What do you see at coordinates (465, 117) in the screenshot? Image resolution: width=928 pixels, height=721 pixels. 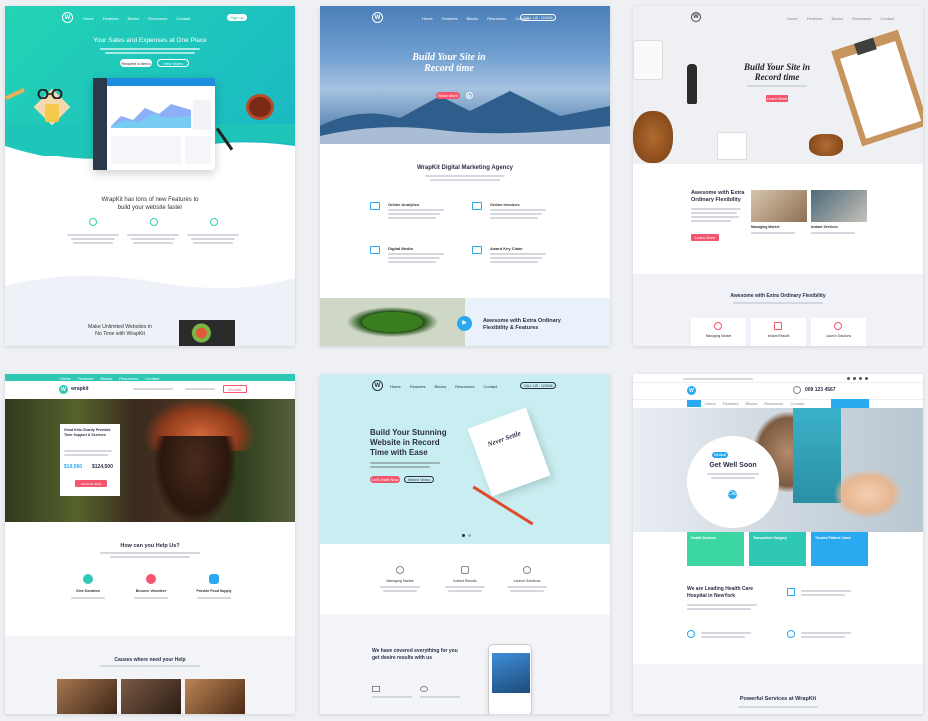 I see `cloud-mountain-graphic` at bounding box center [465, 117].